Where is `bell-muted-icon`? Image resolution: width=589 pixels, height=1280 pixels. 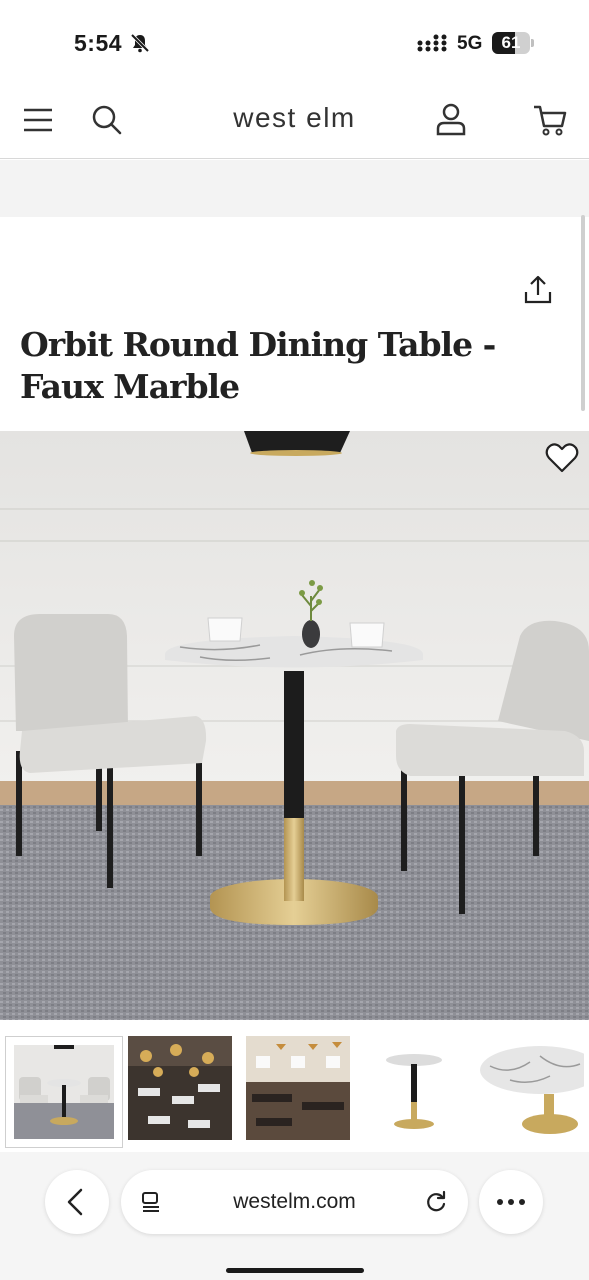
bell-muted-icon is located at coordinates (140, 43).